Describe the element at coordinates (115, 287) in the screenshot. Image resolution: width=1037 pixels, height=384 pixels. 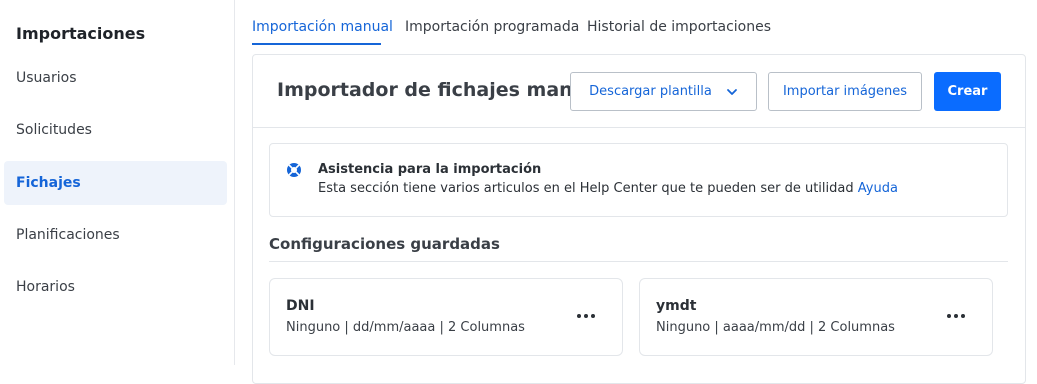
I see `sidebar-item-horarios: Horarios` at that location.